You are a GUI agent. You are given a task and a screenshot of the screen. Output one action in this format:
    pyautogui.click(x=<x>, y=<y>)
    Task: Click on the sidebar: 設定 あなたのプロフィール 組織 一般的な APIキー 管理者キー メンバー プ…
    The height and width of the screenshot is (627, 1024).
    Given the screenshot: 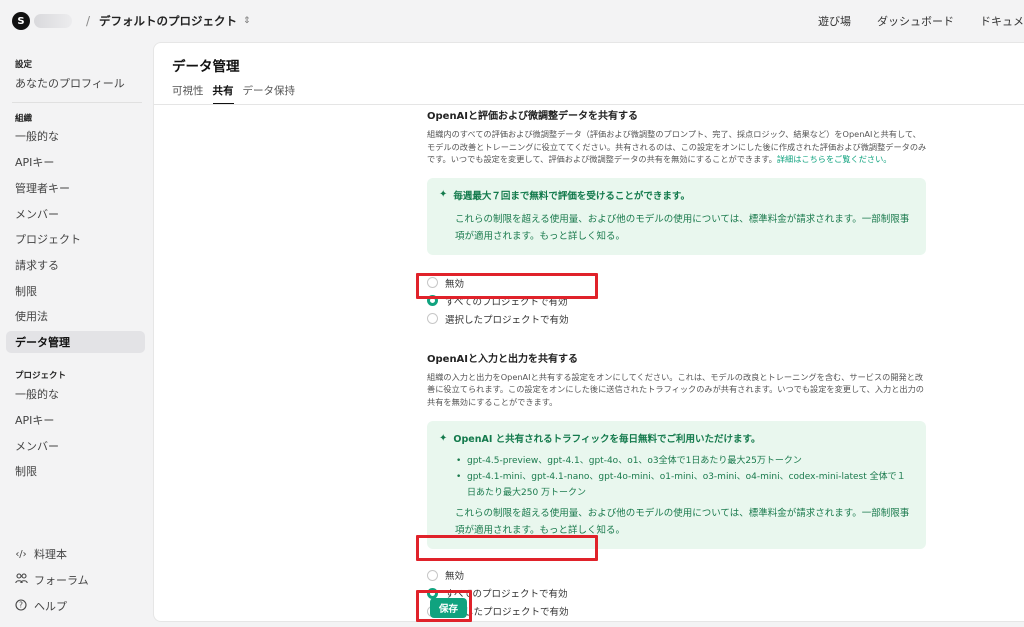 What is the action you would take?
    pyautogui.click(x=76, y=334)
    